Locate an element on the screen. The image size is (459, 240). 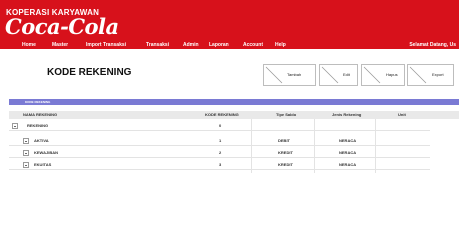
cell-nama: REKENING is located at coordinates (38, 125).